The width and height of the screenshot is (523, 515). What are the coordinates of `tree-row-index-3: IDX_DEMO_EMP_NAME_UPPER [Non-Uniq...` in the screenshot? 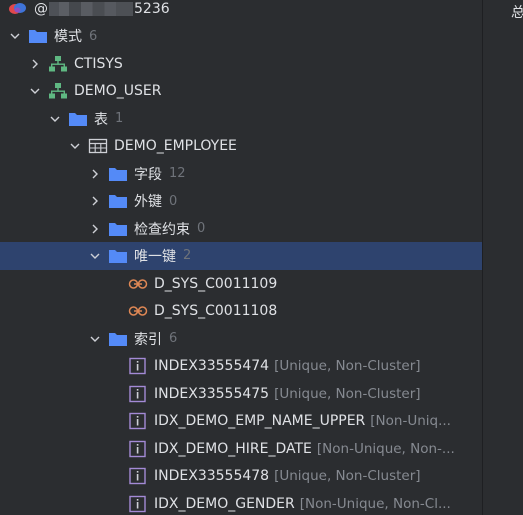 It's located at (241, 422).